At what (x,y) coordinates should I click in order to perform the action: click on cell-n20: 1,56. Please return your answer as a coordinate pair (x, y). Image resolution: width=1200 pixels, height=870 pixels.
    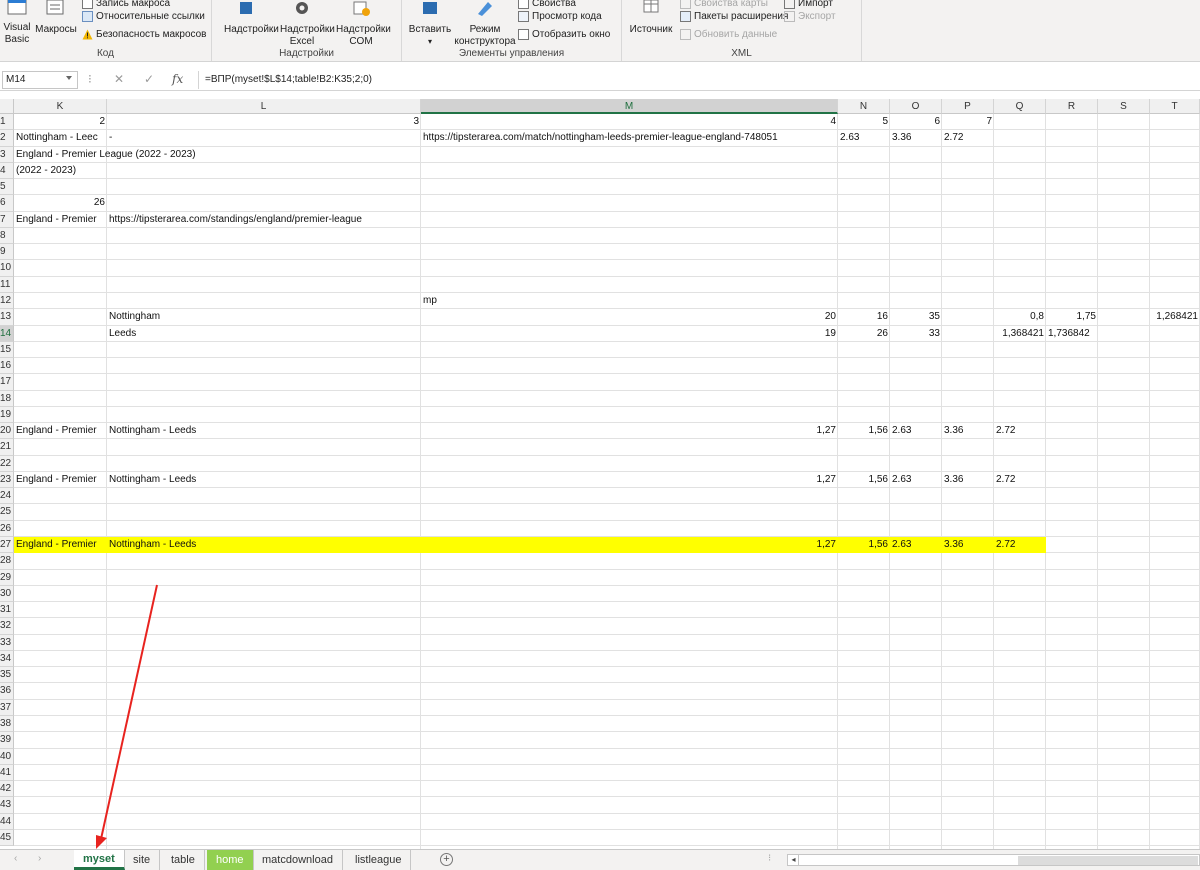
    Looking at the image, I should click on (864, 431).